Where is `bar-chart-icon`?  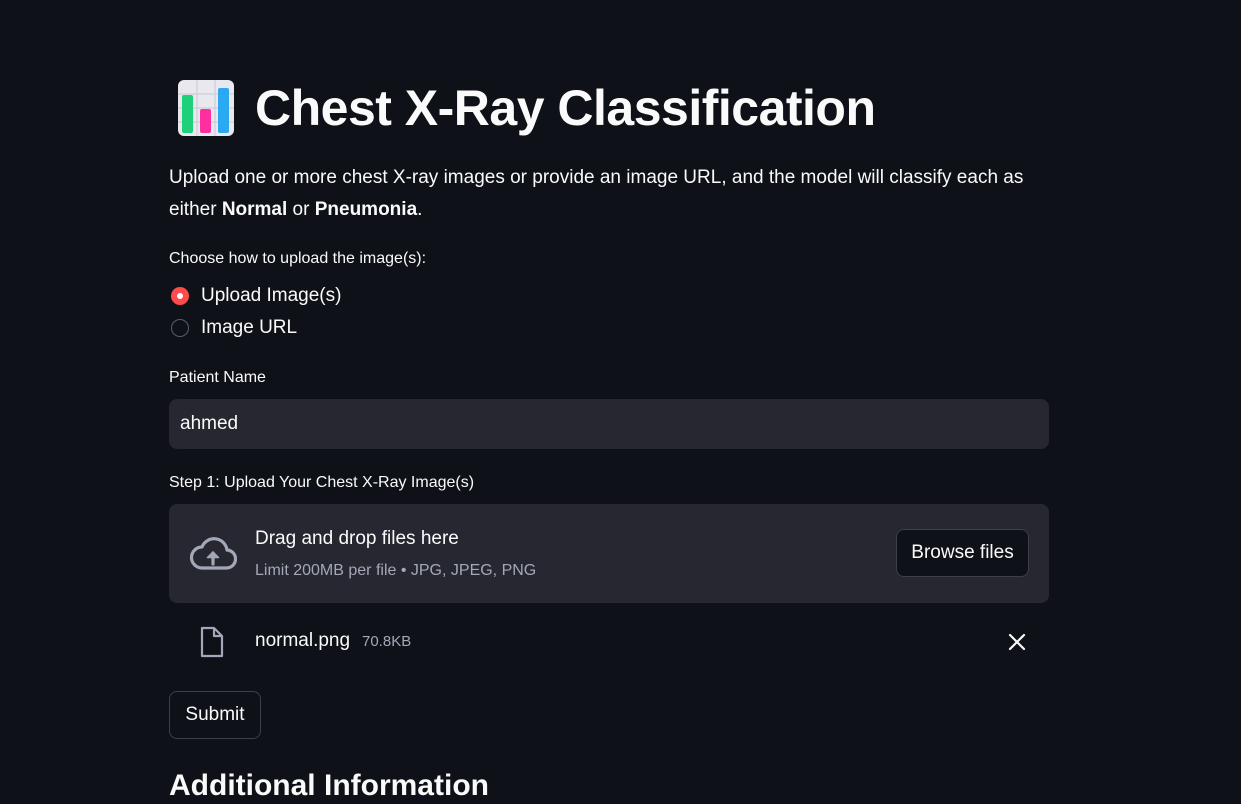 bar-chart-icon is located at coordinates (206, 108).